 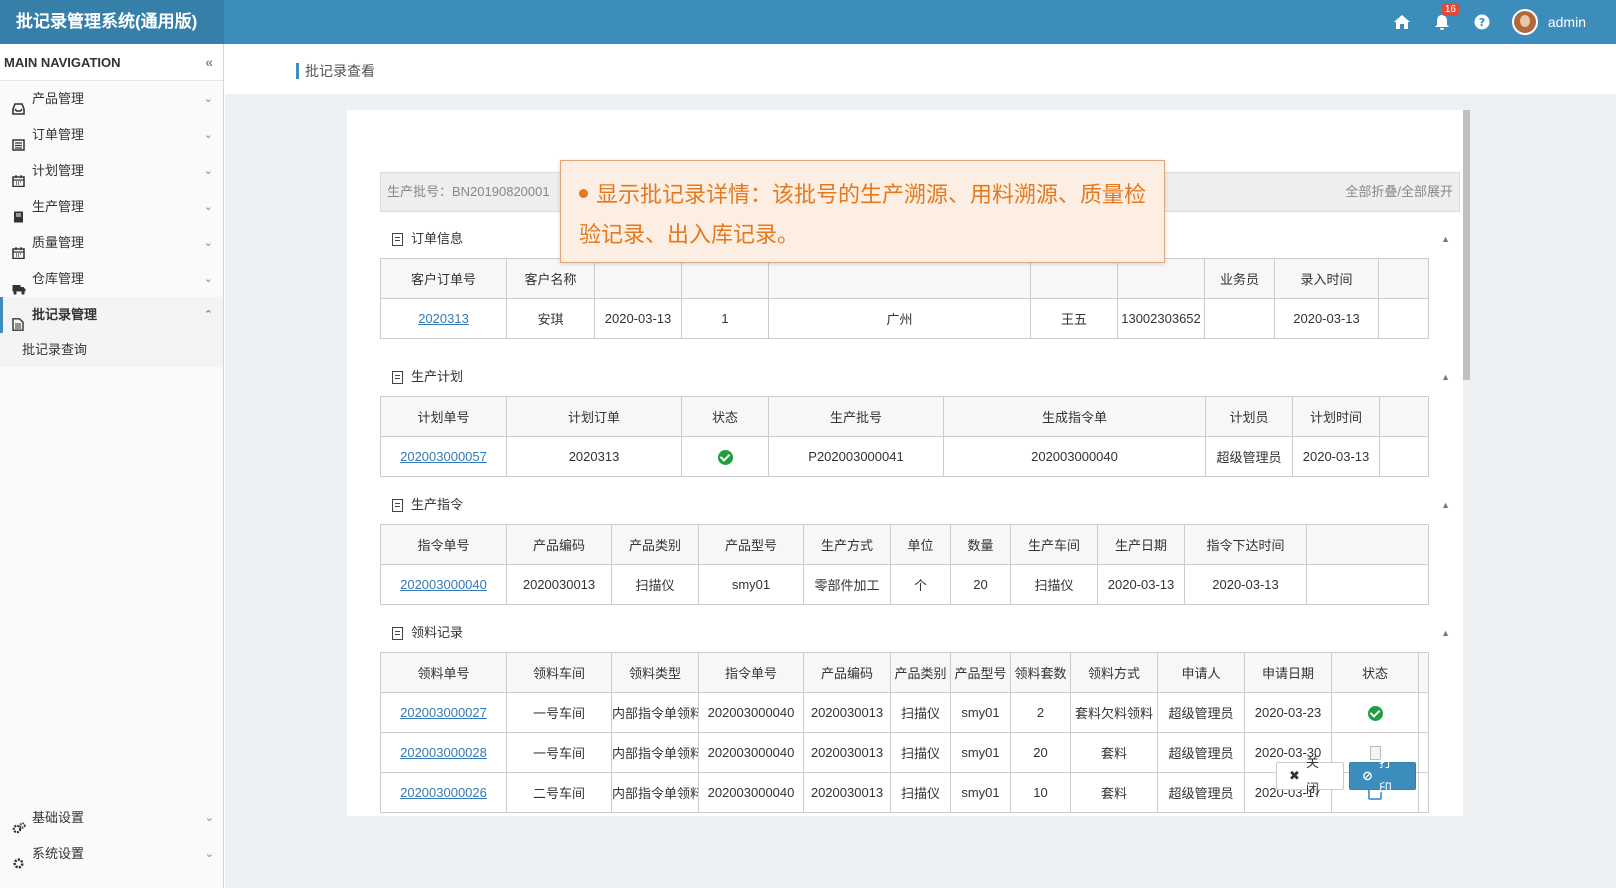 I want to click on column-header: 产品类别, so click(x=920, y=672).